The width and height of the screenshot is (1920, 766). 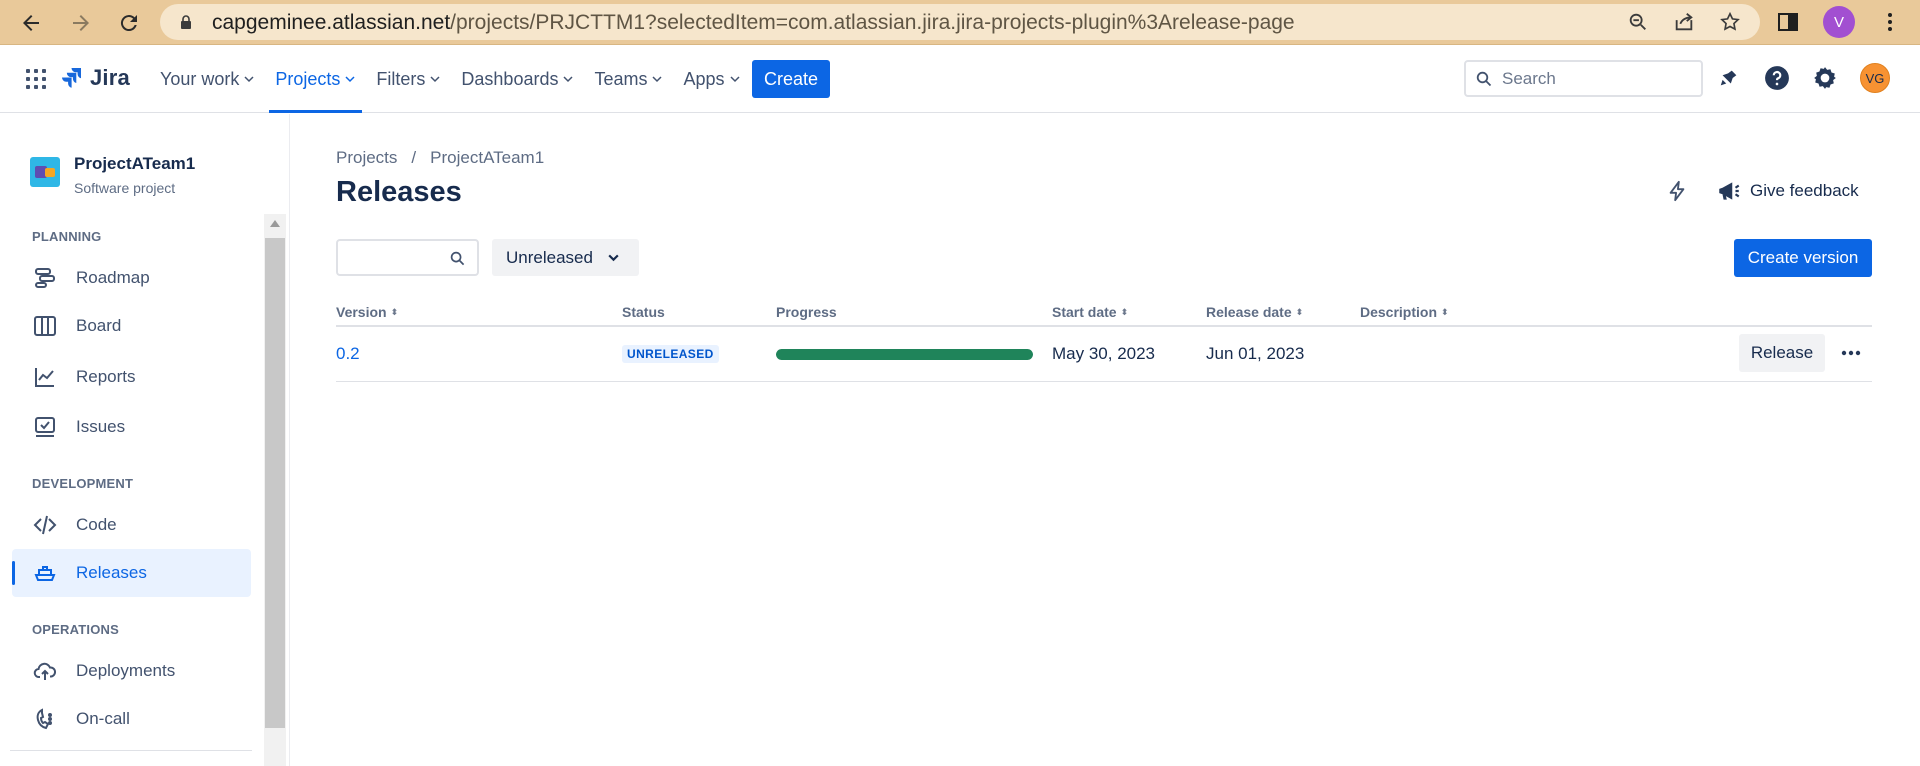 I want to click on sidebar-item-label: Code, so click(x=96, y=524).